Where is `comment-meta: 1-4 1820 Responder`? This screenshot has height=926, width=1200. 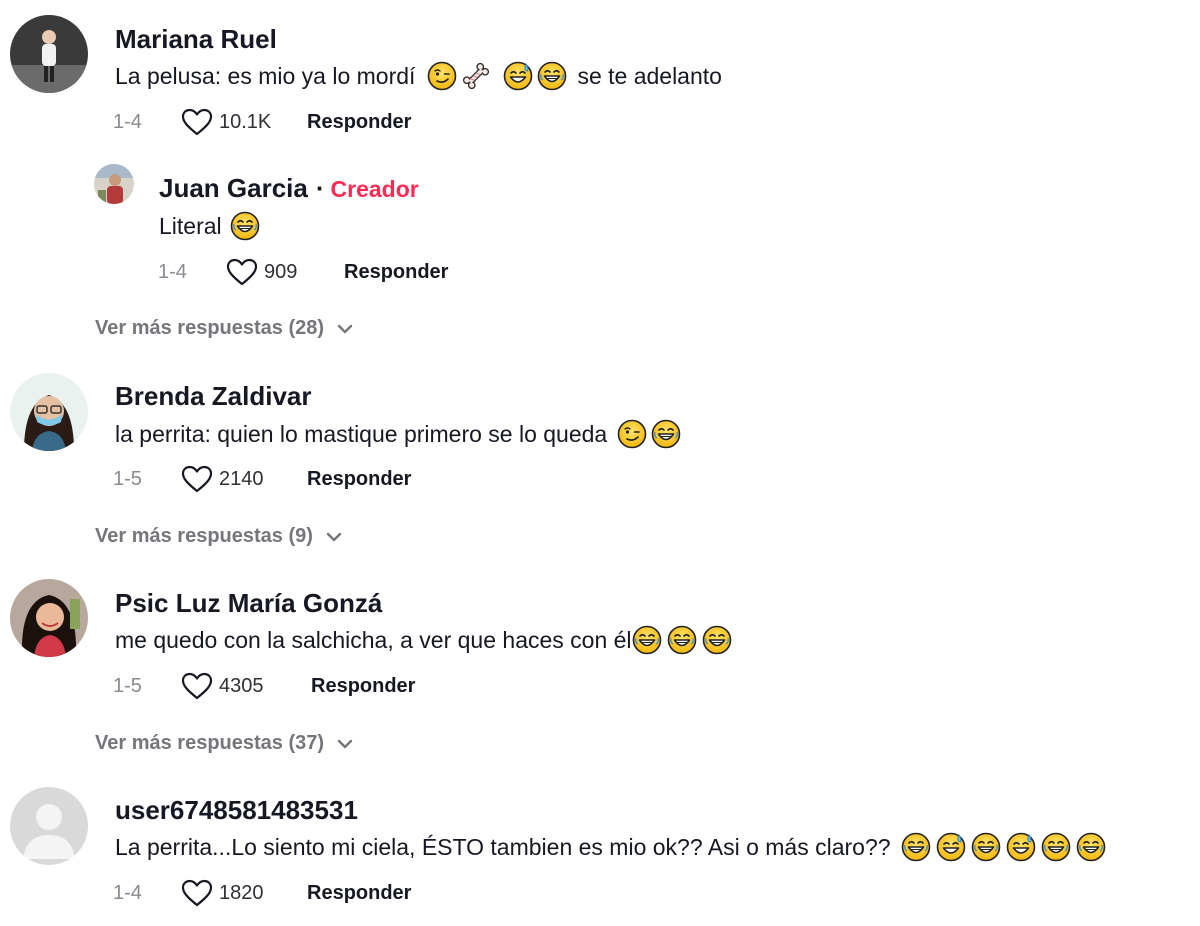
comment-meta: 1-4 1820 Responder is located at coordinates (262, 893).